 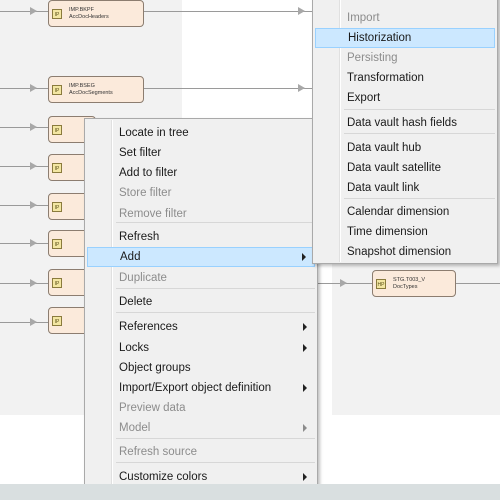 I want to click on menu-item-label: Calendar dimension, so click(x=398, y=212).